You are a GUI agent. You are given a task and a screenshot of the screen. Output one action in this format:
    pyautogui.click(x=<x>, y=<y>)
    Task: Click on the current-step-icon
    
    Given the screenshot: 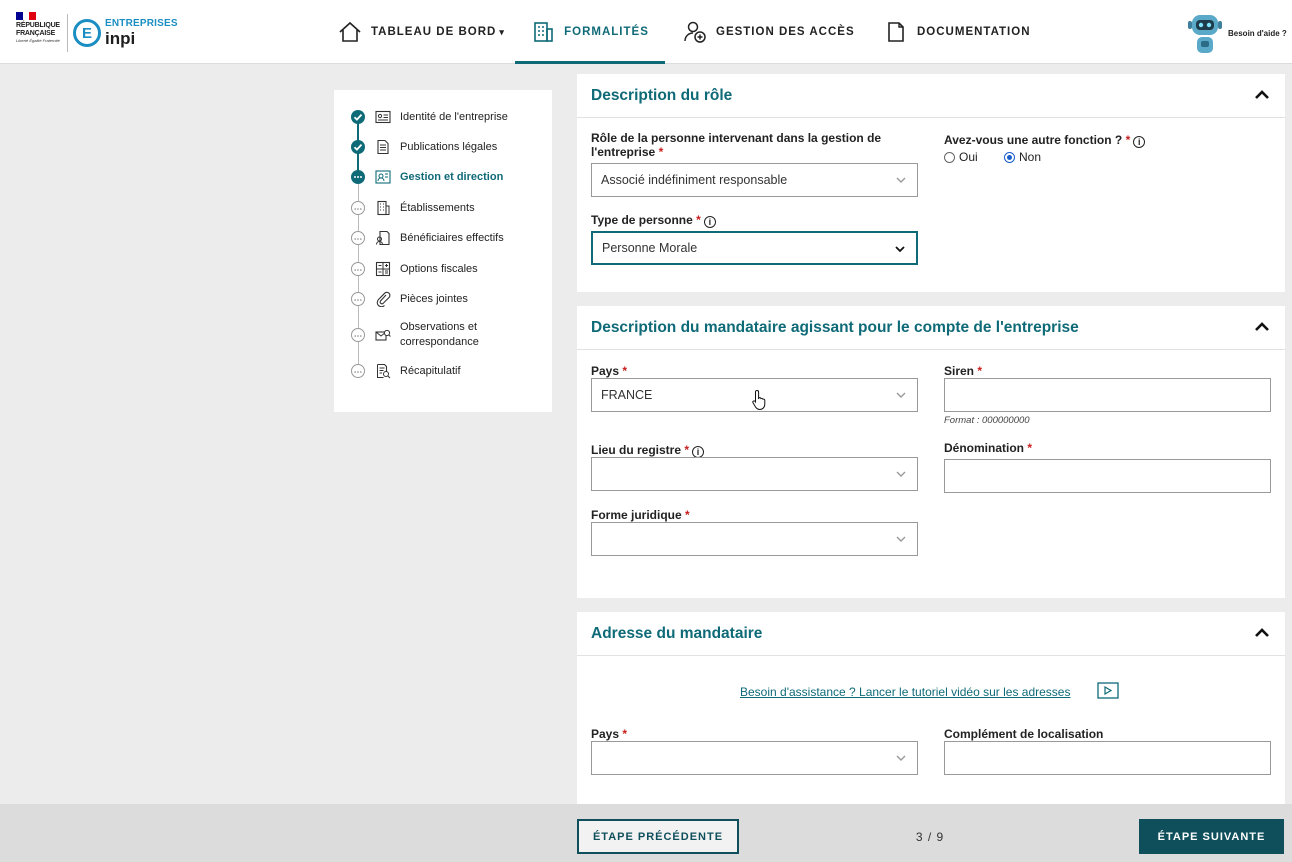 What is the action you would take?
    pyautogui.click(x=358, y=177)
    